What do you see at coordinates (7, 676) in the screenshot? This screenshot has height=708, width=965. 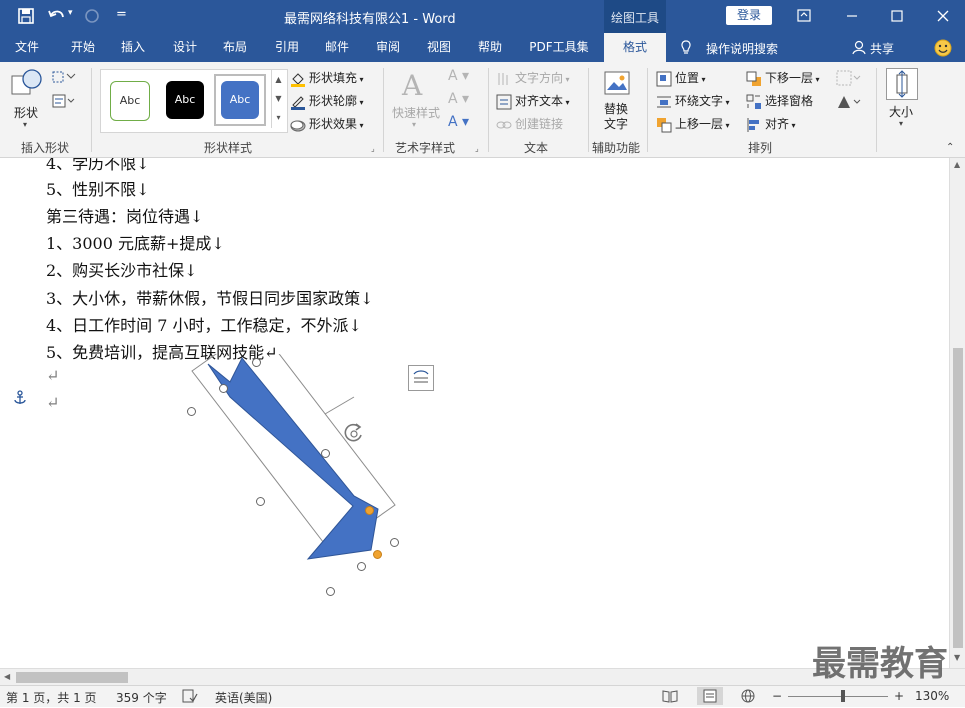 I see `scroll-left-icon: ◀` at bounding box center [7, 676].